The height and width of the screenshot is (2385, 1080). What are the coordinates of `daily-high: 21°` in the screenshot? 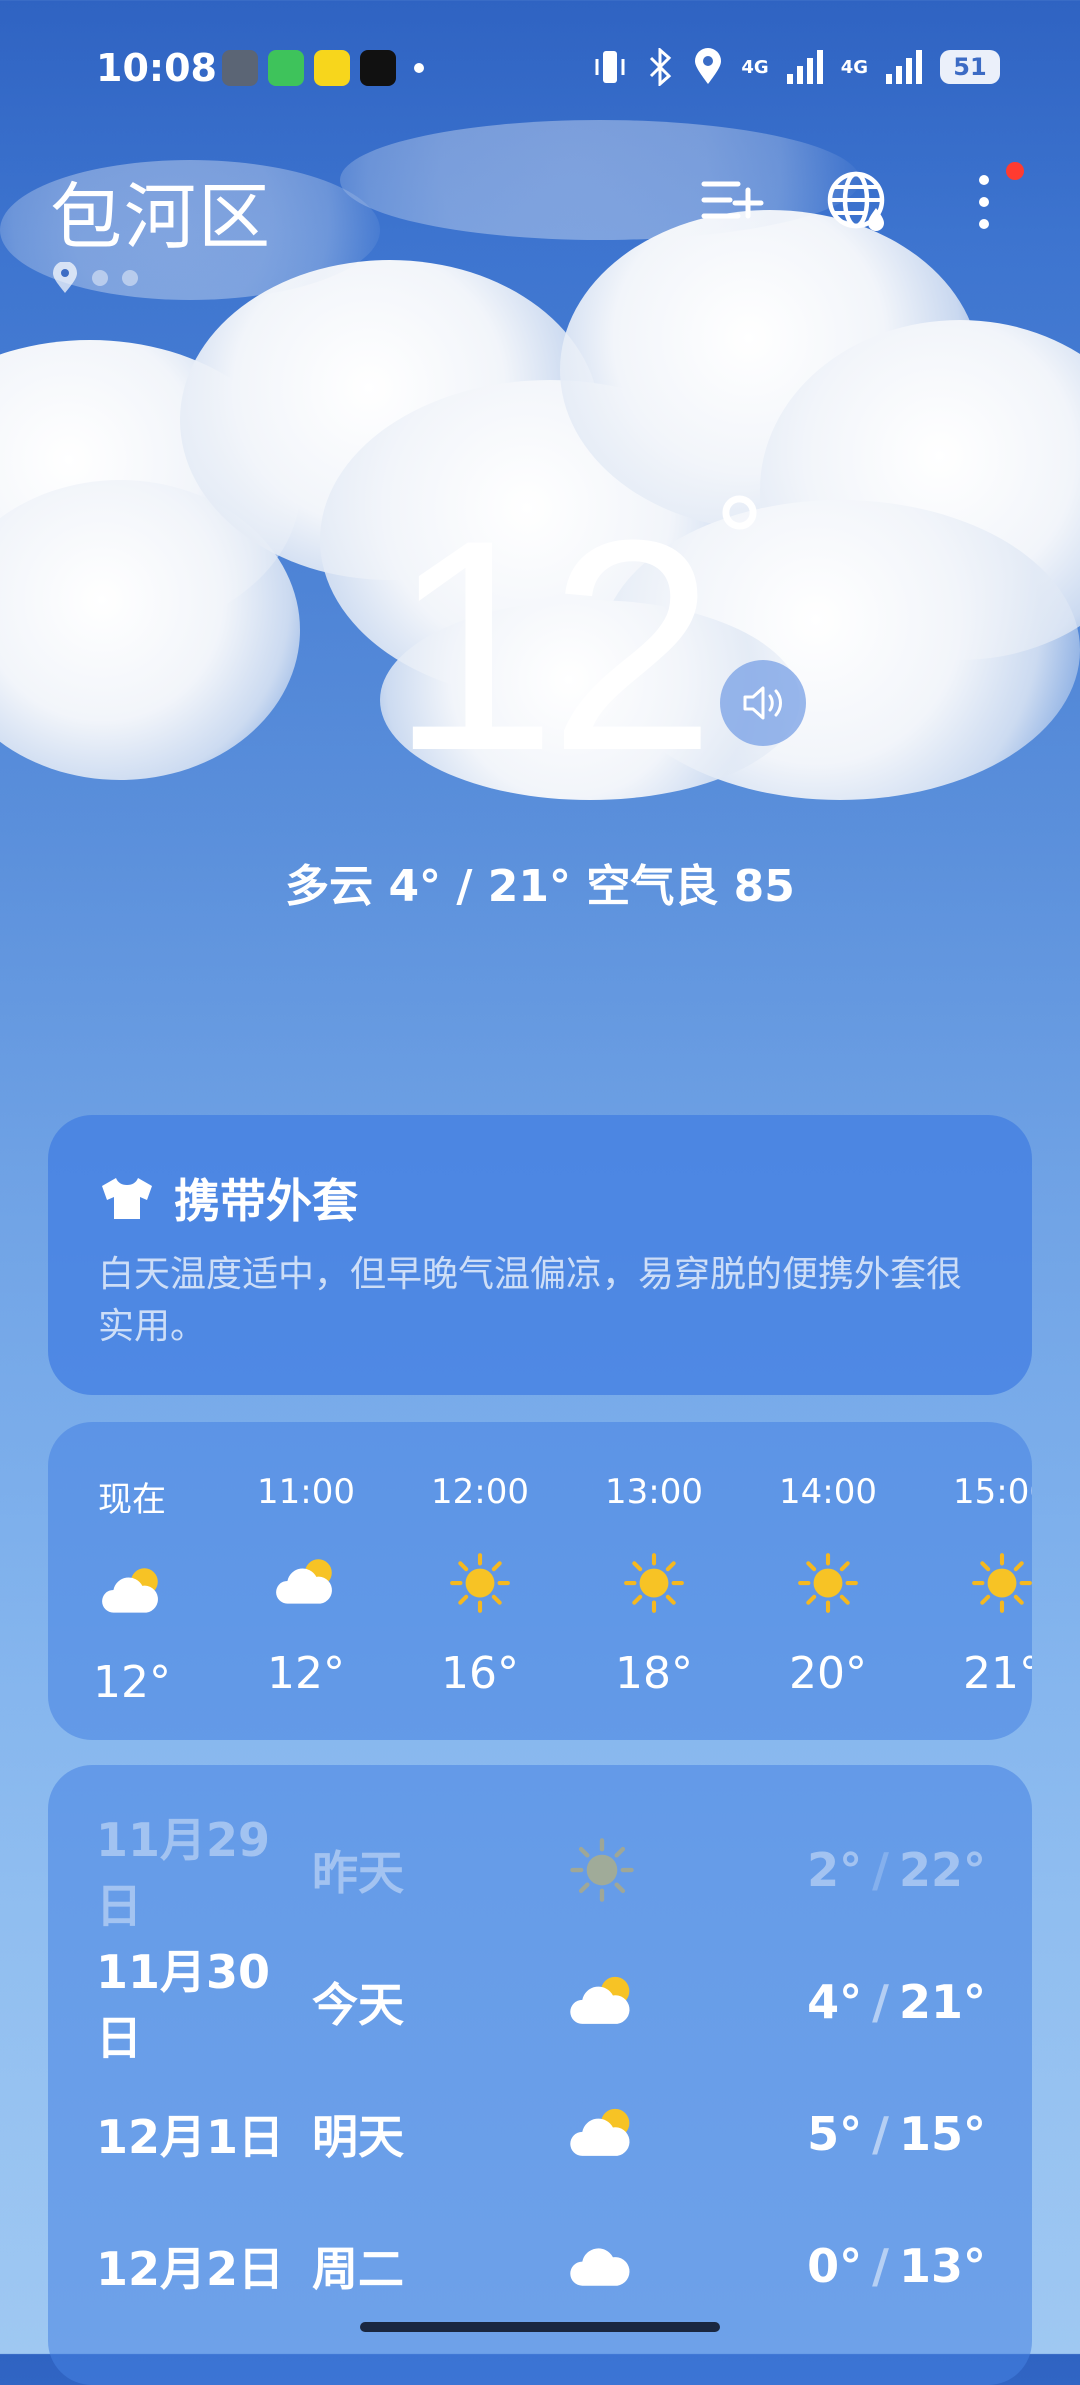 It's located at (942, 2002).